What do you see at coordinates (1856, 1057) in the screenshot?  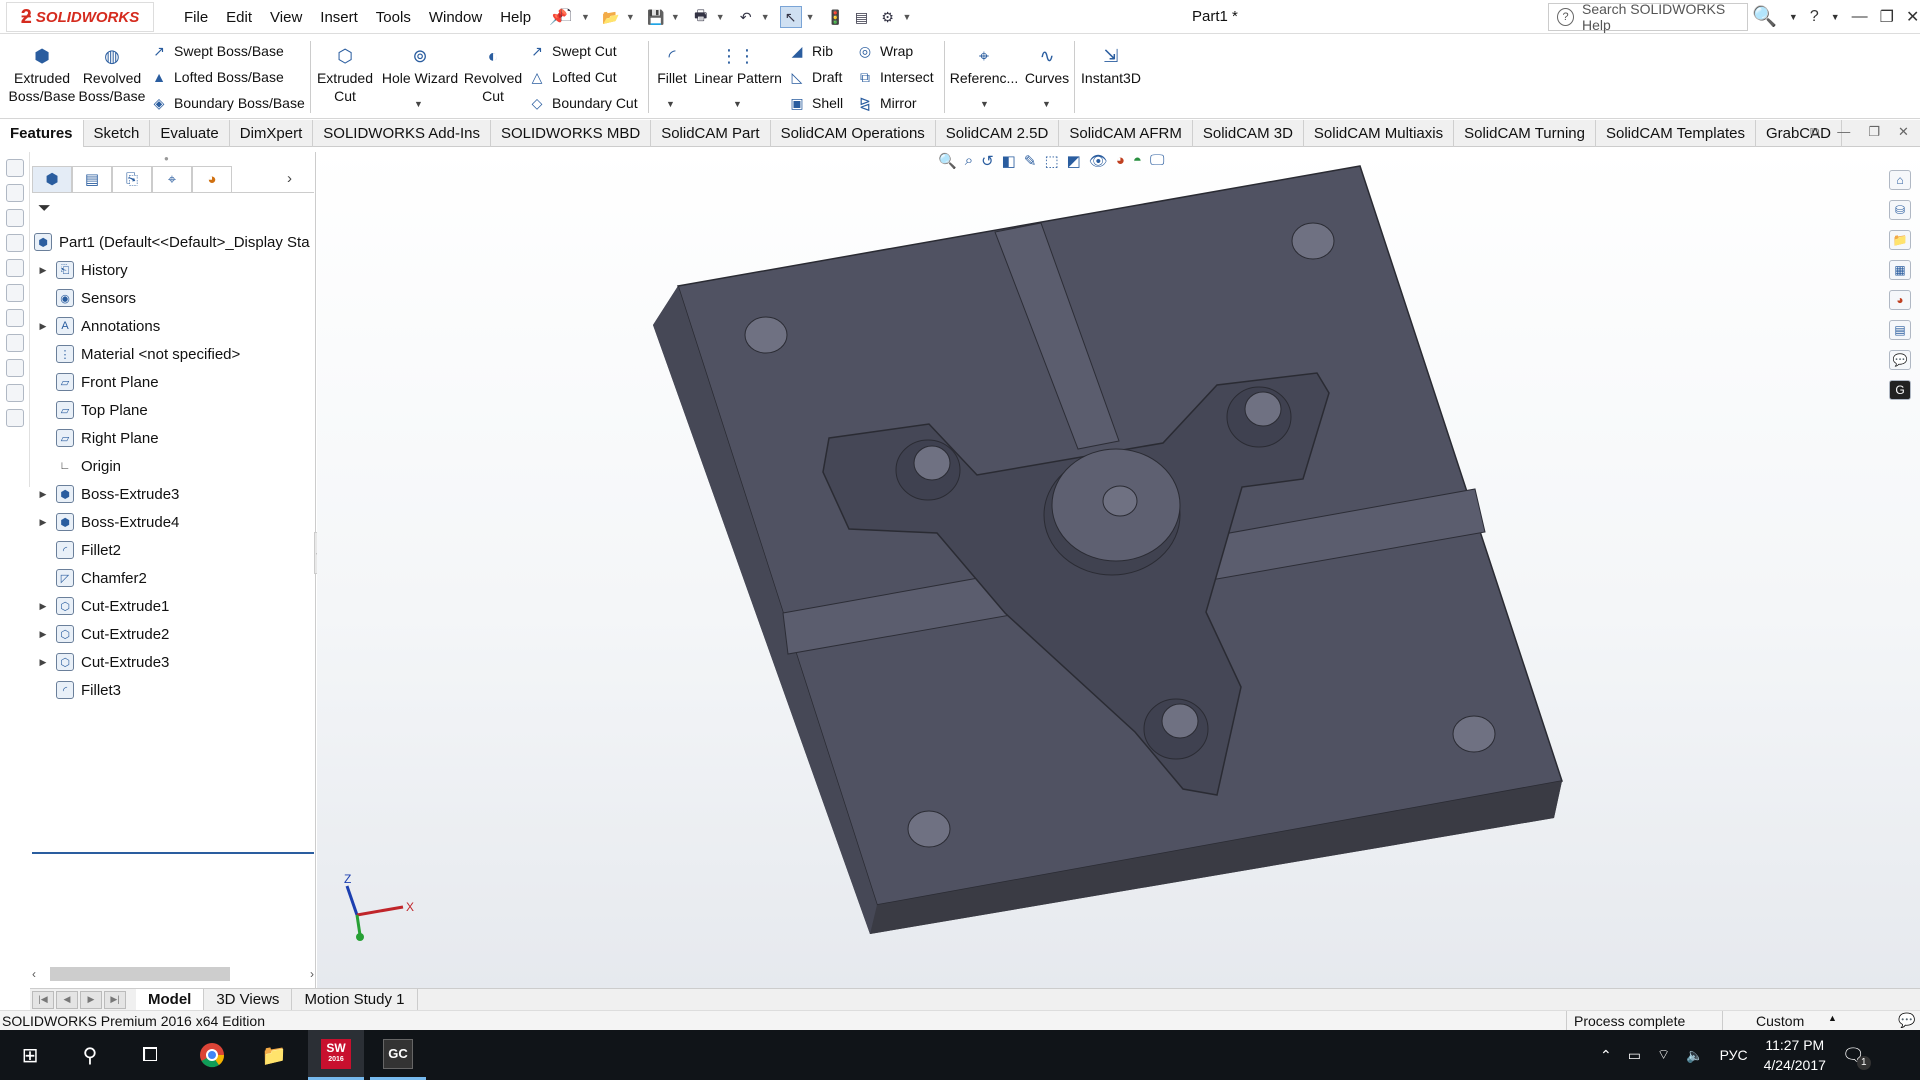 I see `action-center-icon: 🗨 1` at bounding box center [1856, 1057].